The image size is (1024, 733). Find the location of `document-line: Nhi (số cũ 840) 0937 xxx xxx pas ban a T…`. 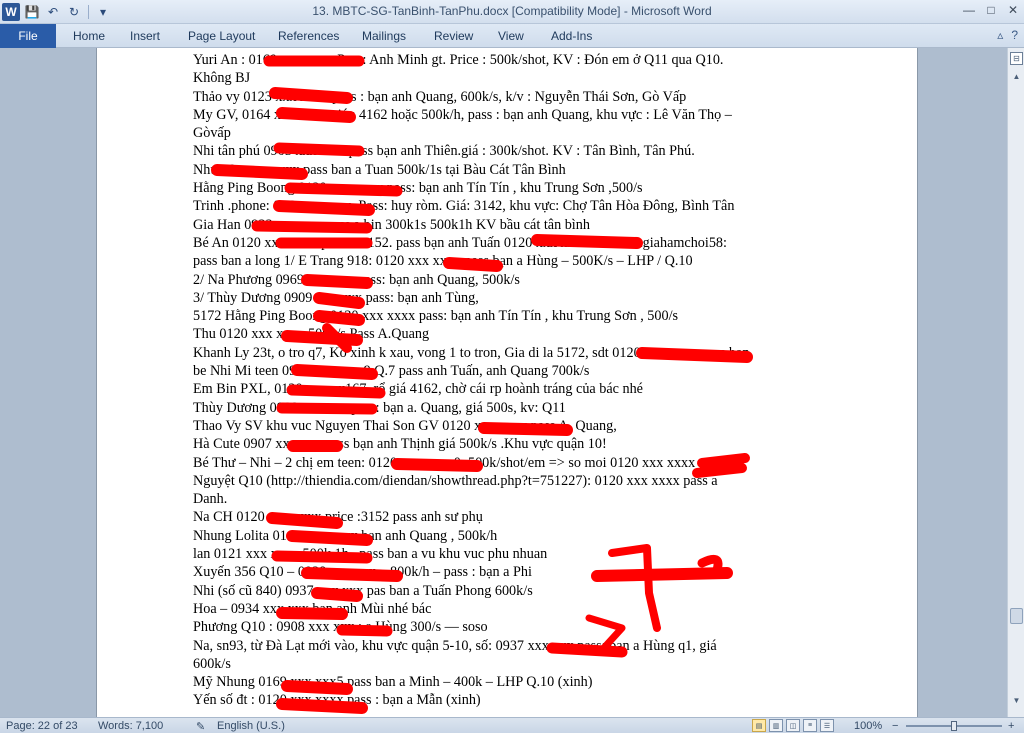

document-line: Nhi (số cũ 840) 0937 xxx xxx pas ban a T… is located at coordinates (504, 591).